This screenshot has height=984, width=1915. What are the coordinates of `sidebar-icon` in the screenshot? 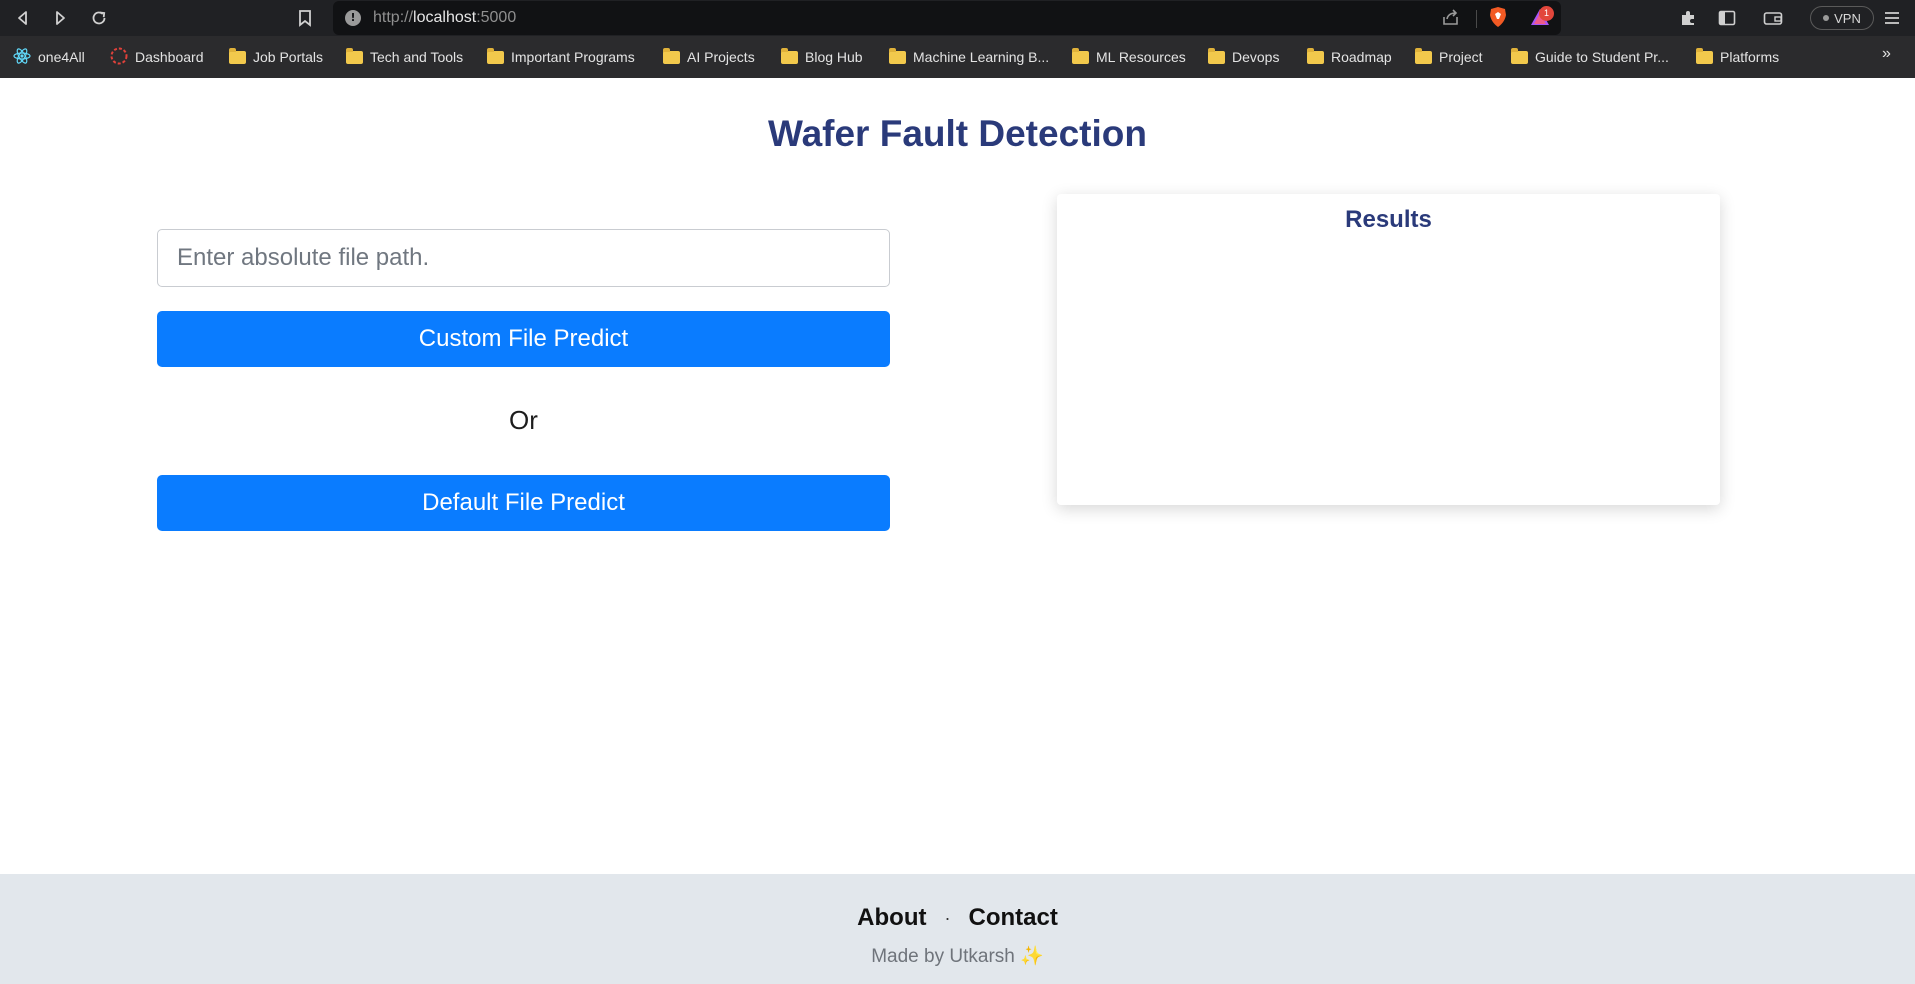 It's located at (1727, 18).